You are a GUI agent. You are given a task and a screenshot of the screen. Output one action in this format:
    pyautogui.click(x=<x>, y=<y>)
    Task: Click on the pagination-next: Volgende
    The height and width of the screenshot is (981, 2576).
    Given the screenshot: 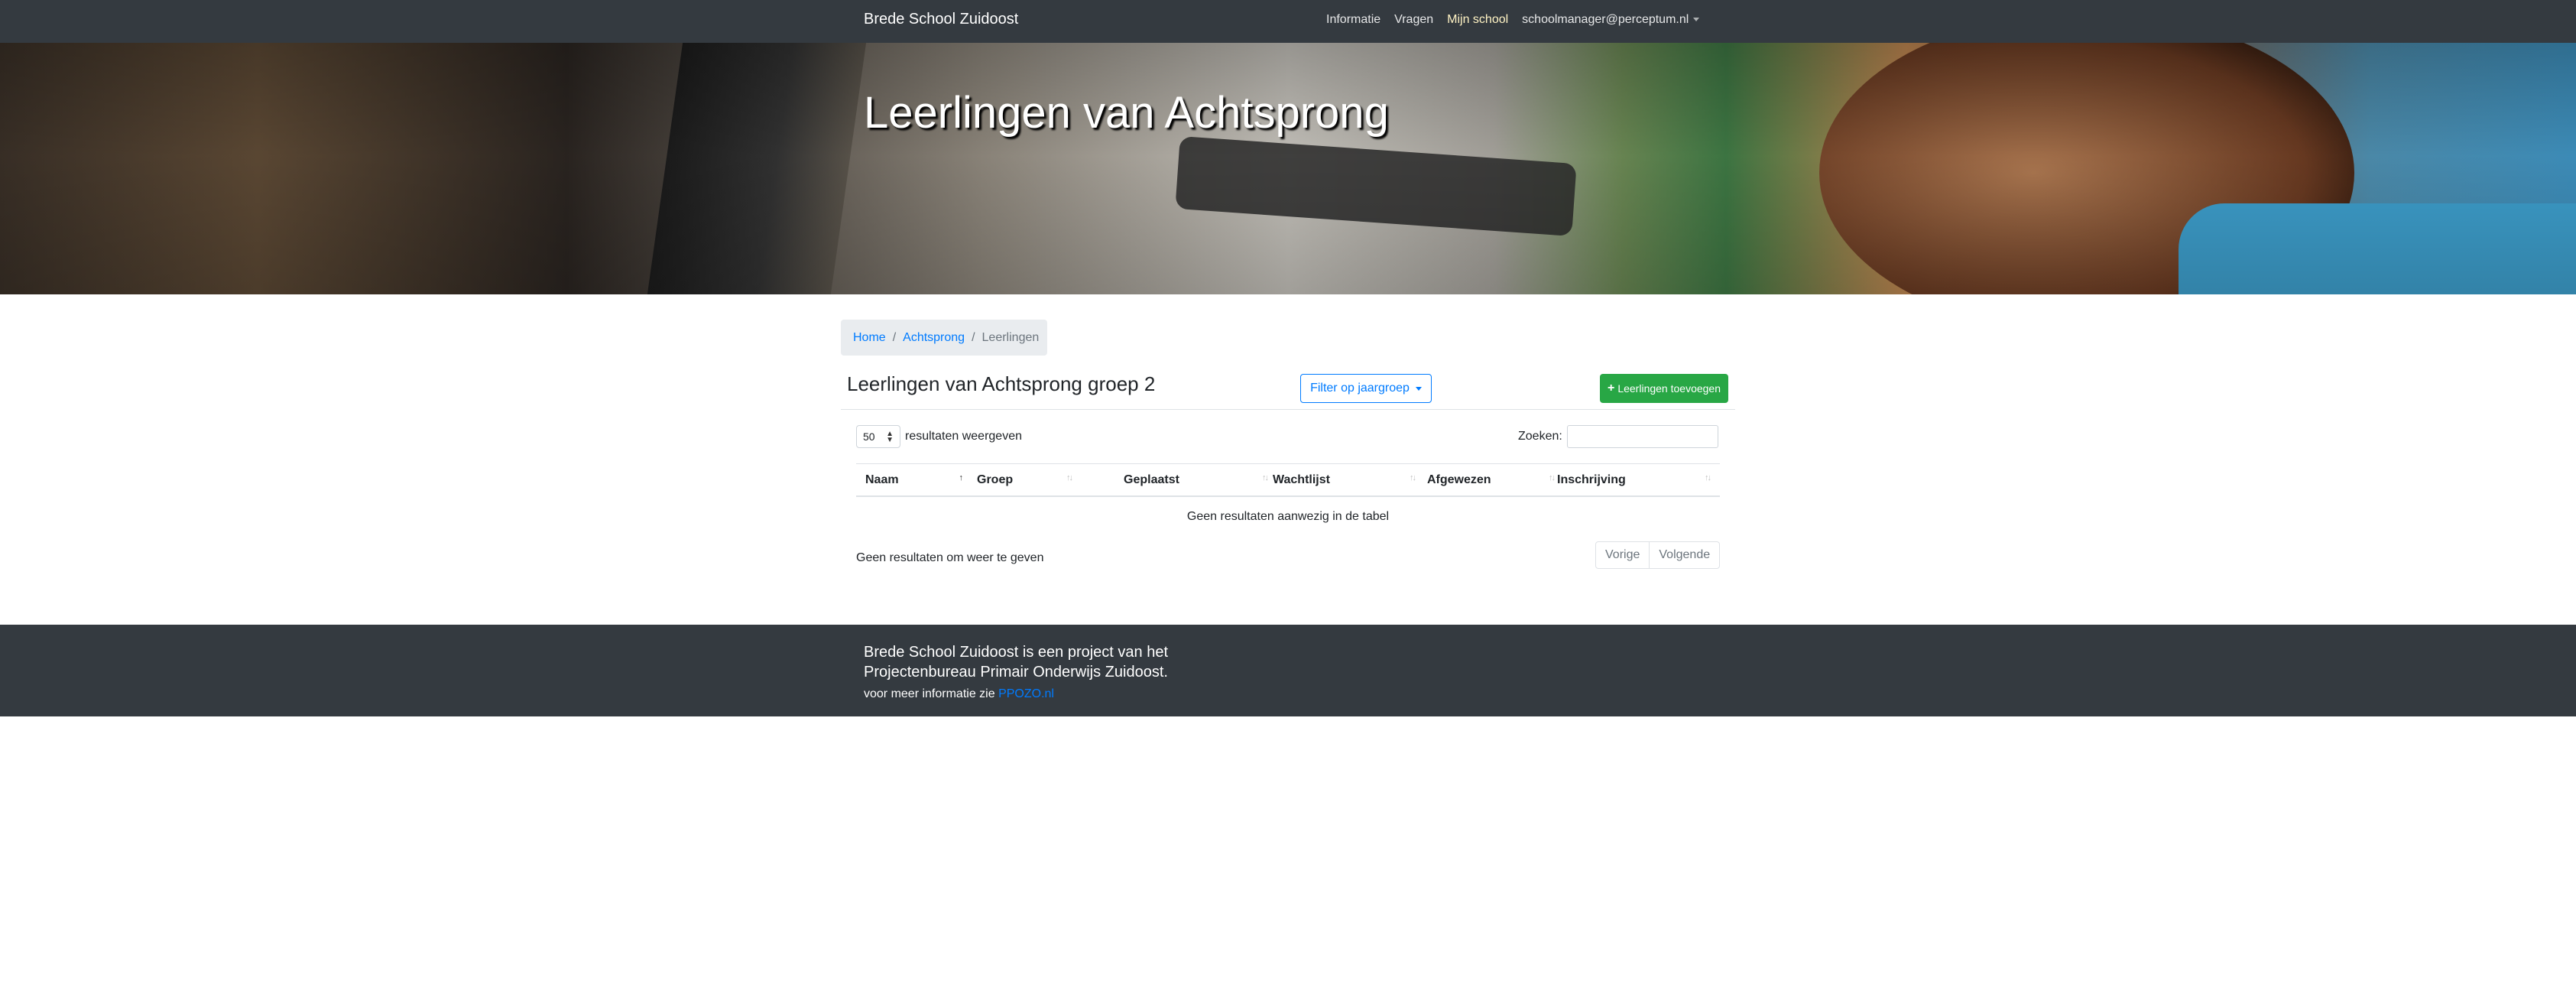 What is the action you would take?
    pyautogui.click(x=1685, y=555)
    